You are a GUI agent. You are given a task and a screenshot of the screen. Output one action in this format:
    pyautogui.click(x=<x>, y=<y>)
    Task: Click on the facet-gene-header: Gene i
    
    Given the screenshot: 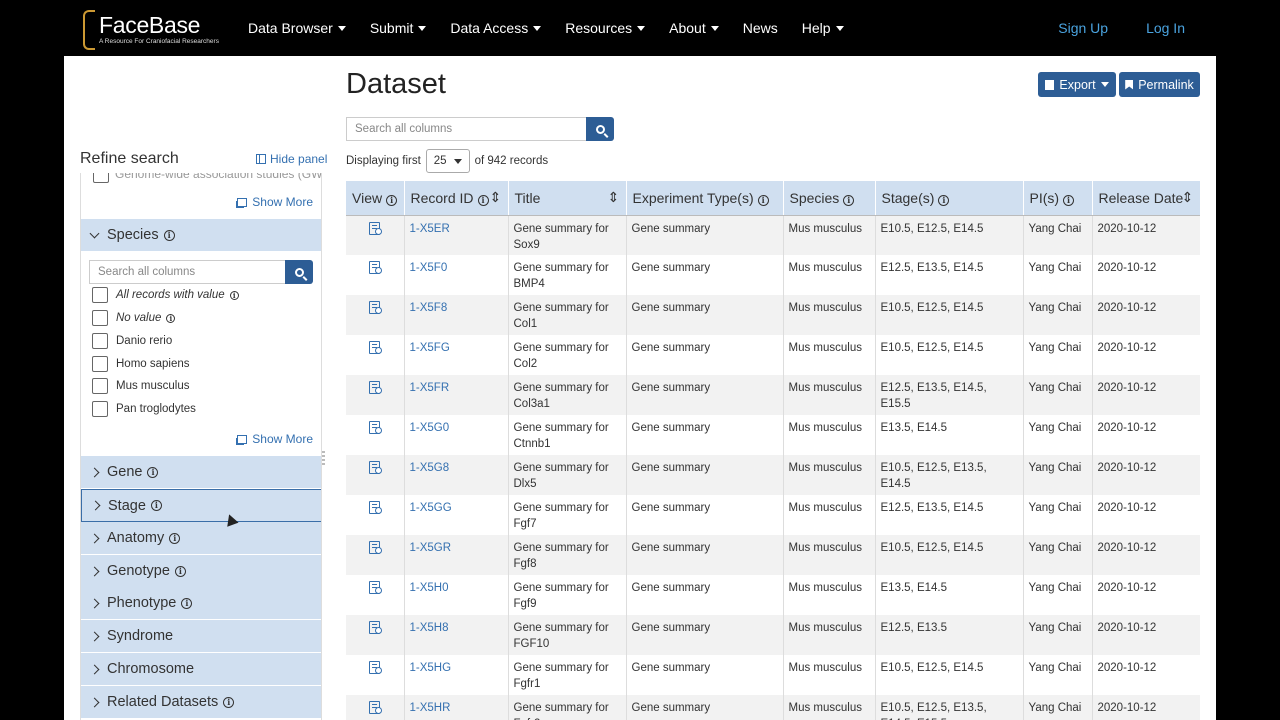 What is the action you would take?
    pyautogui.click(x=201, y=472)
    